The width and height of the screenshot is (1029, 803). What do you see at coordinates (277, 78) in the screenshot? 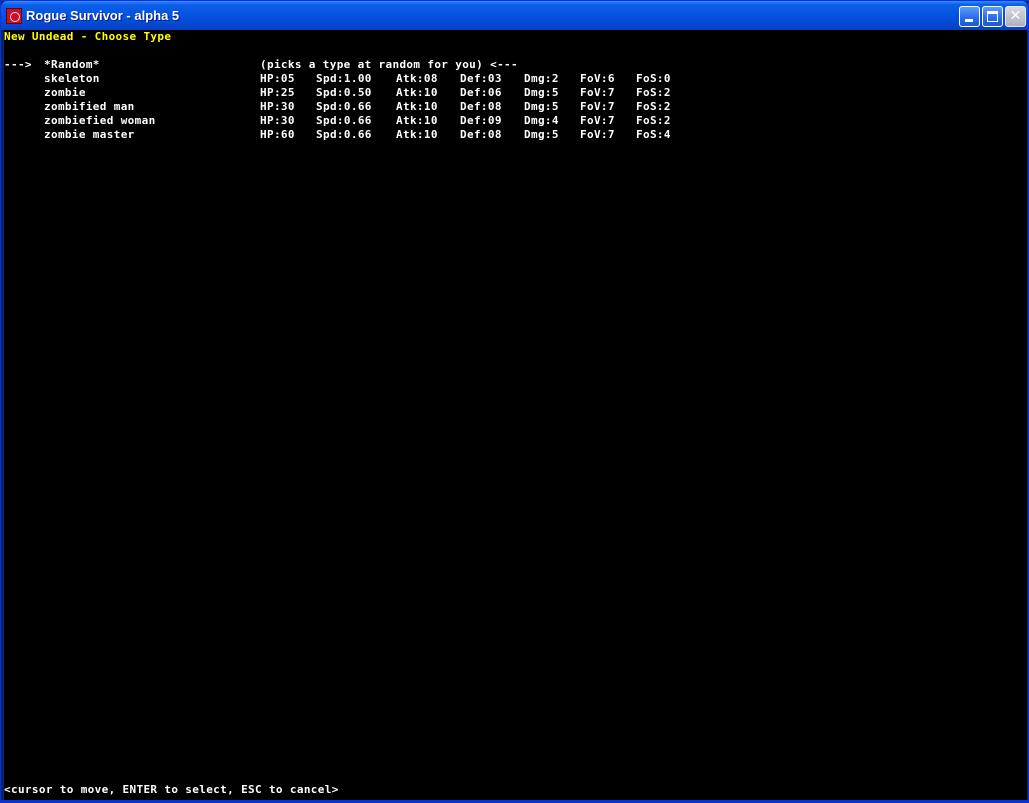
I see `stat-hp: HP:05` at bounding box center [277, 78].